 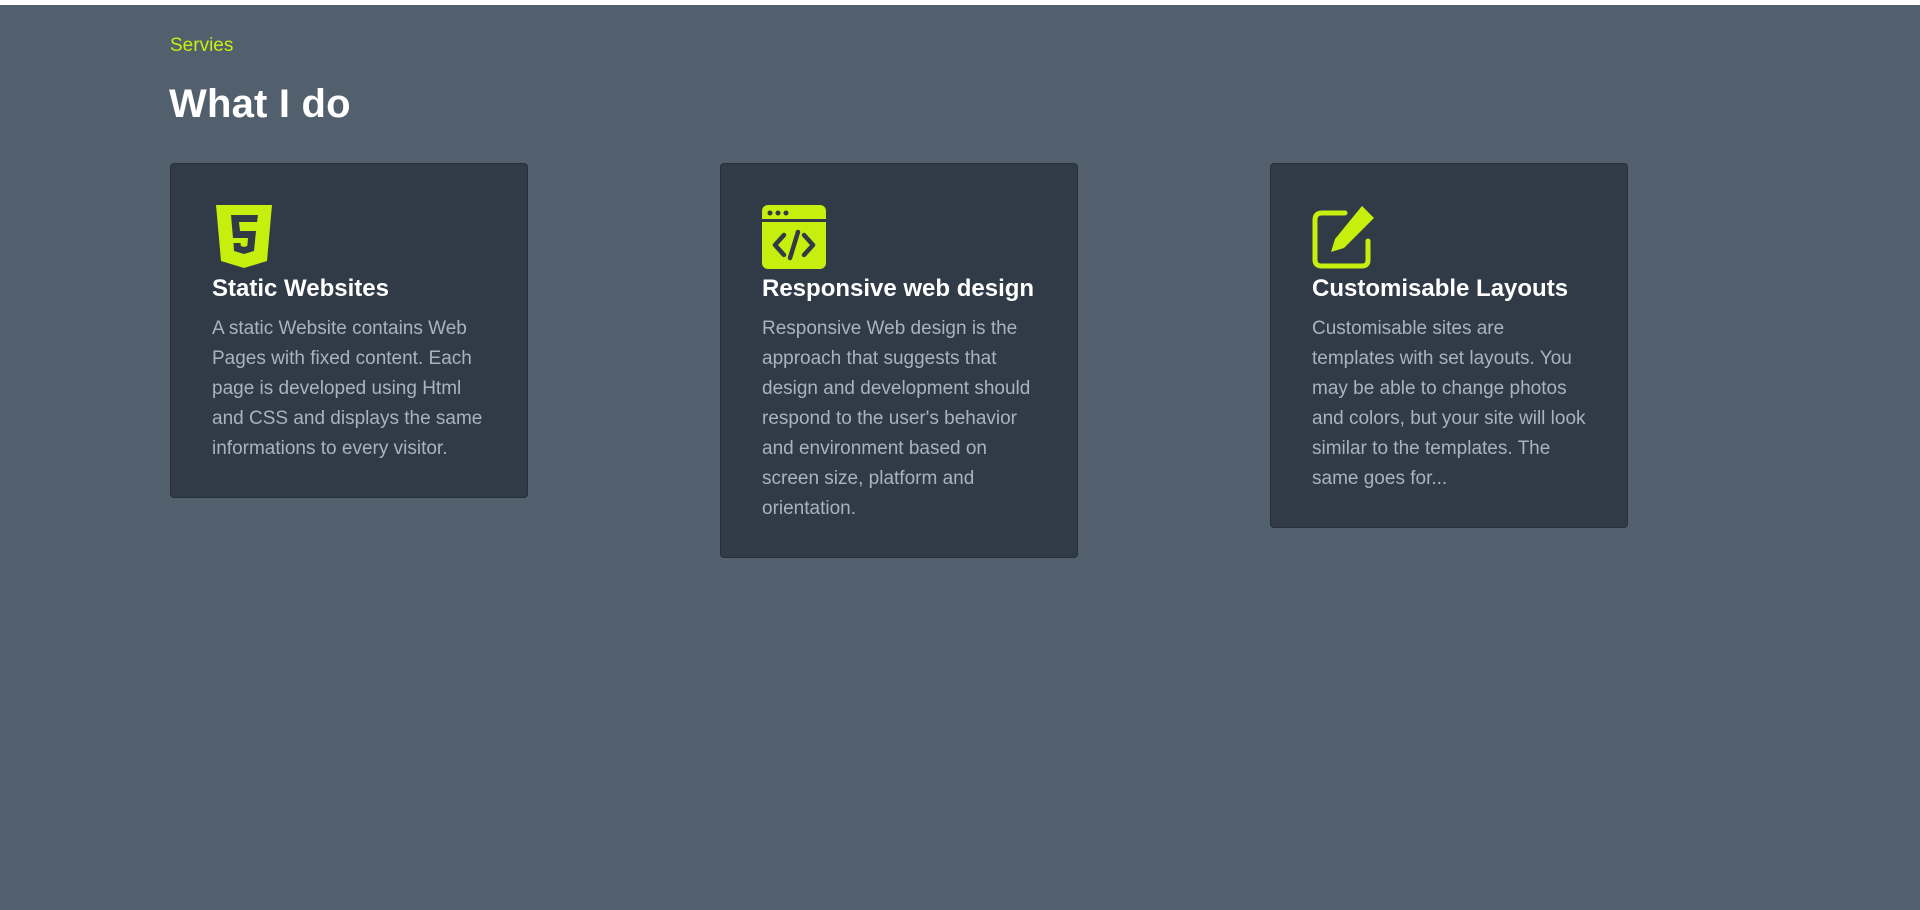 I want to click on html5-icon, so click(x=244, y=237).